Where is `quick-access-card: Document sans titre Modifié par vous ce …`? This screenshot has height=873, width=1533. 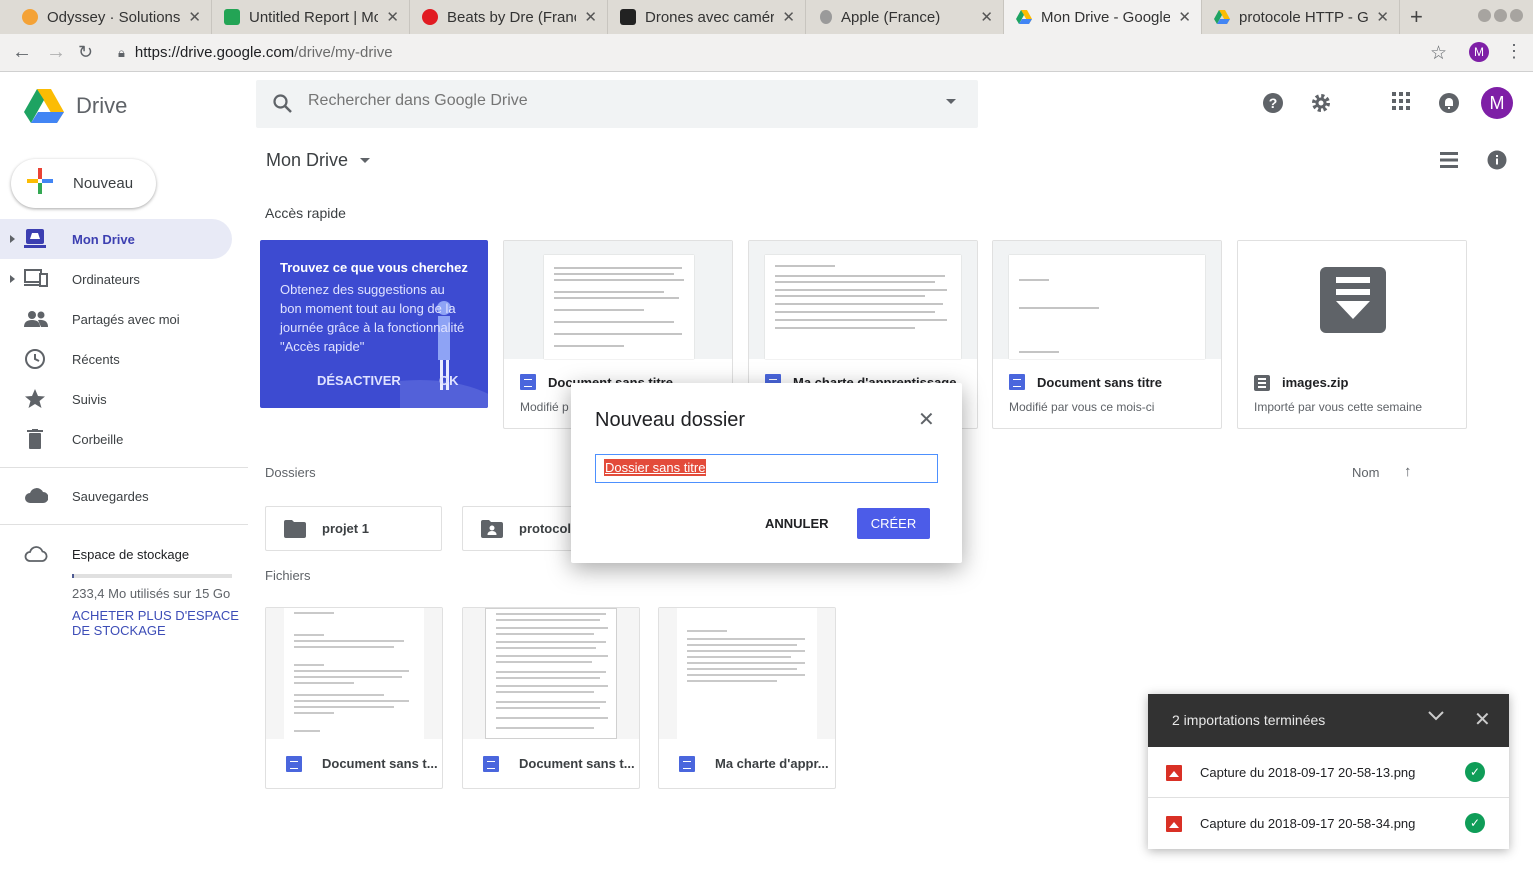 quick-access-card: Document sans titre Modifié par vous ce … is located at coordinates (1107, 334).